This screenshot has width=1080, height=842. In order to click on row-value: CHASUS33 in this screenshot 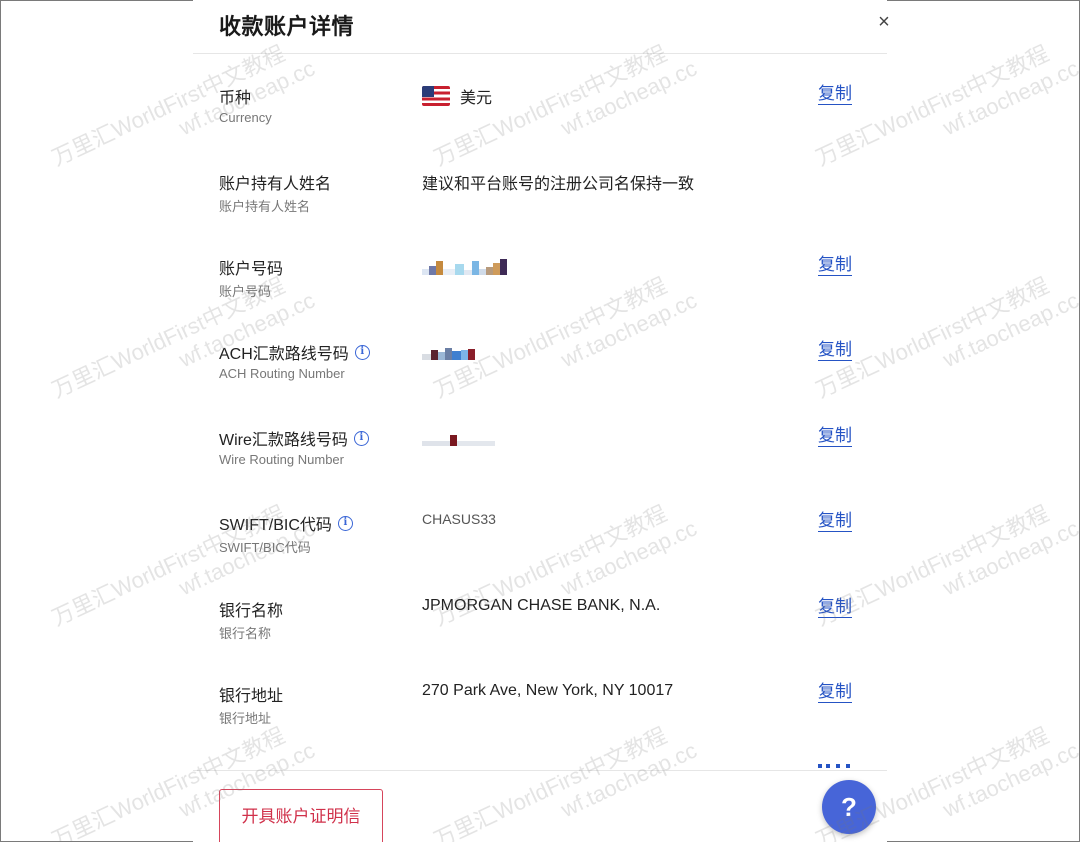, I will do `click(459, 519)`.